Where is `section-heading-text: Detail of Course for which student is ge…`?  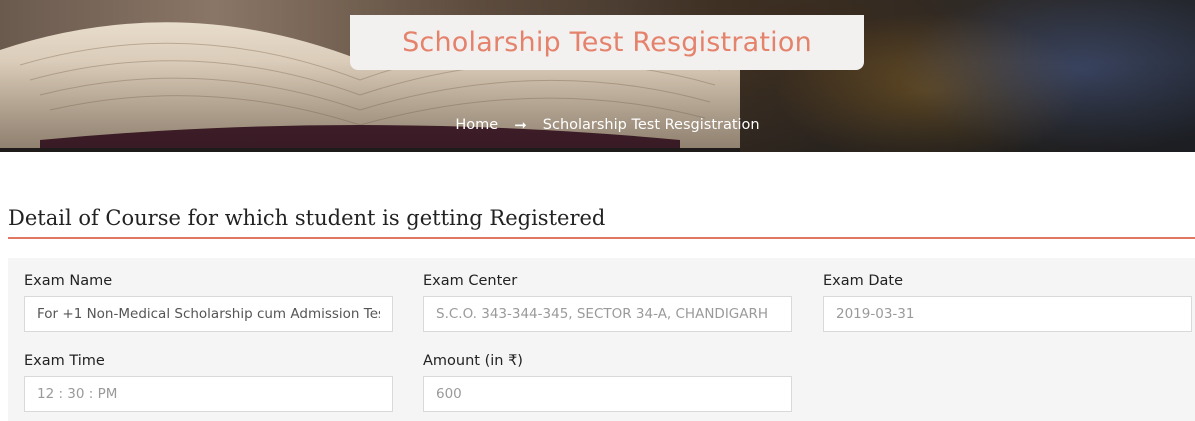
section-heading-text: Detail of Course for which student is ge… is located at coordinates (307, 218).